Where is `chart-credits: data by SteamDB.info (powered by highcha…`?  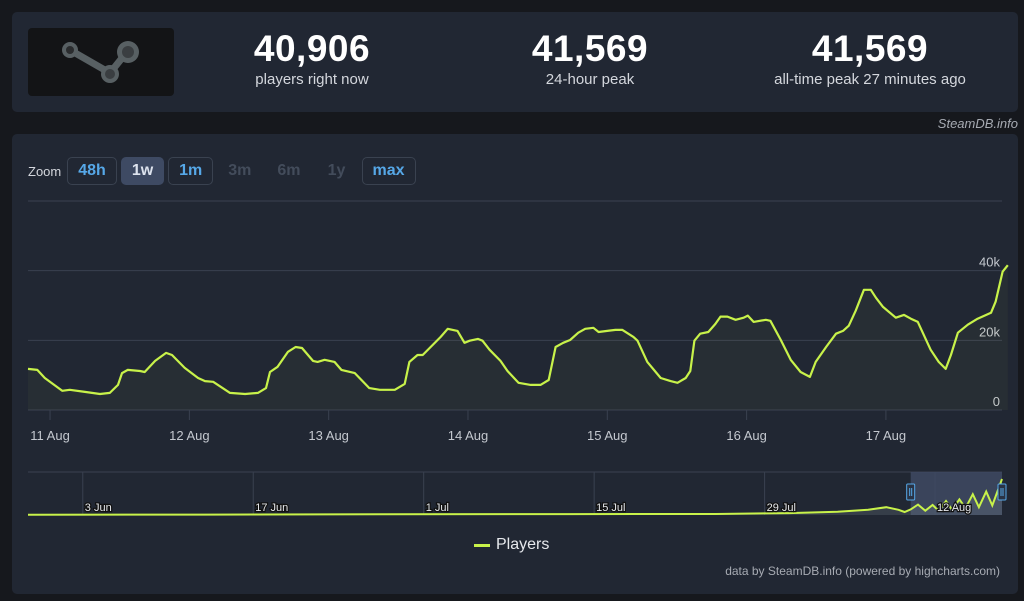
chart-credits: data by SteamDB.info (powered by highcha… is located at coordinates (862, 571).